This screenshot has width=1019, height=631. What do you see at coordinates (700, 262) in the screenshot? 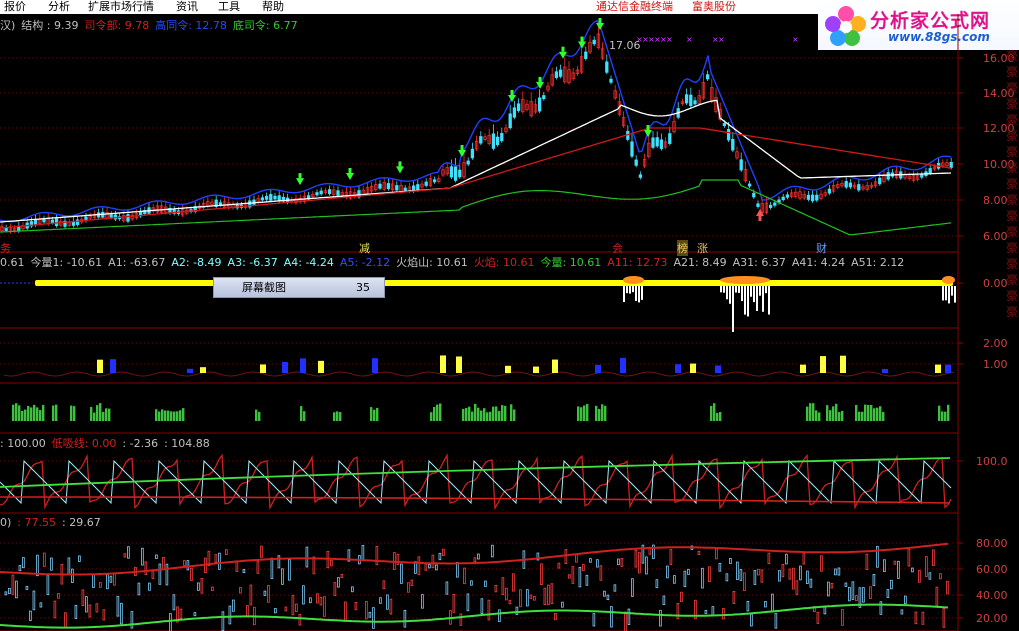
I see `indicator-value: A21: 8.49` at bounding box center [700, 262].